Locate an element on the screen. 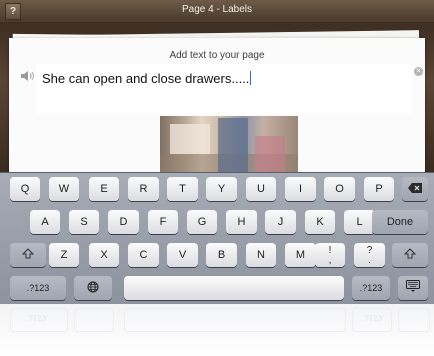 This screenshot has height=356, width=434. hide-keyboard-key is located at coordinates (413, 288).